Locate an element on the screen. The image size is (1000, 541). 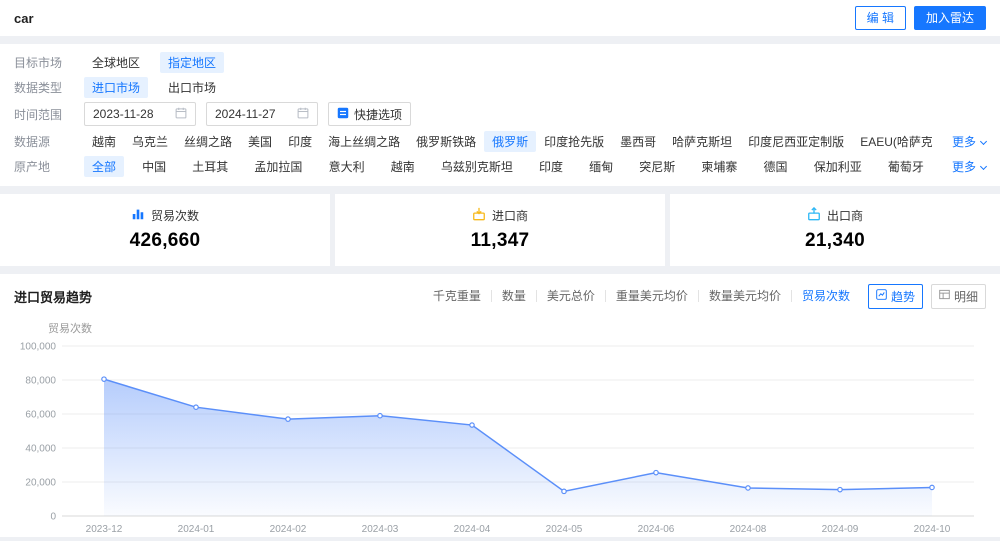
stat-card-exporters: 出口商 21,340 is located at coordinates (835, 230).